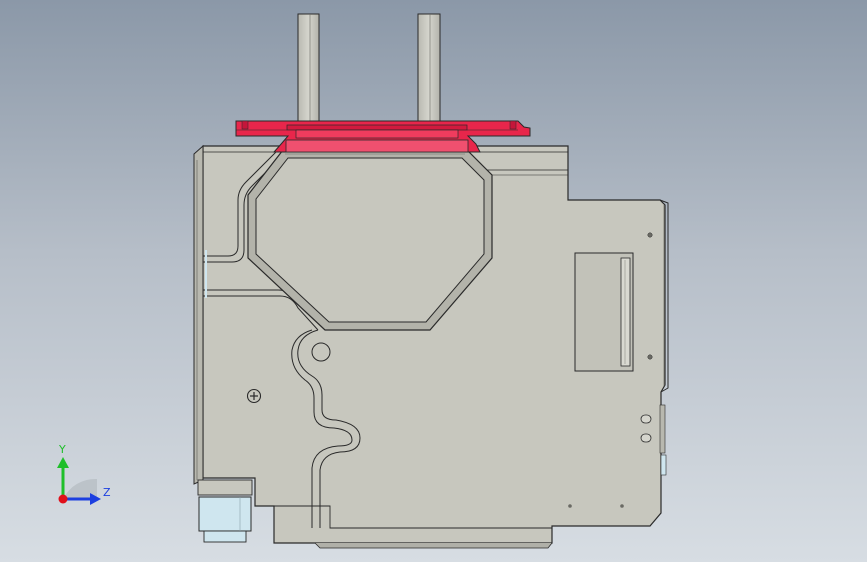  What do you see at coordinates (63, 462) in the screenshot?
I see `y-axis-arrow-icon` at bounding box center [63, 462].